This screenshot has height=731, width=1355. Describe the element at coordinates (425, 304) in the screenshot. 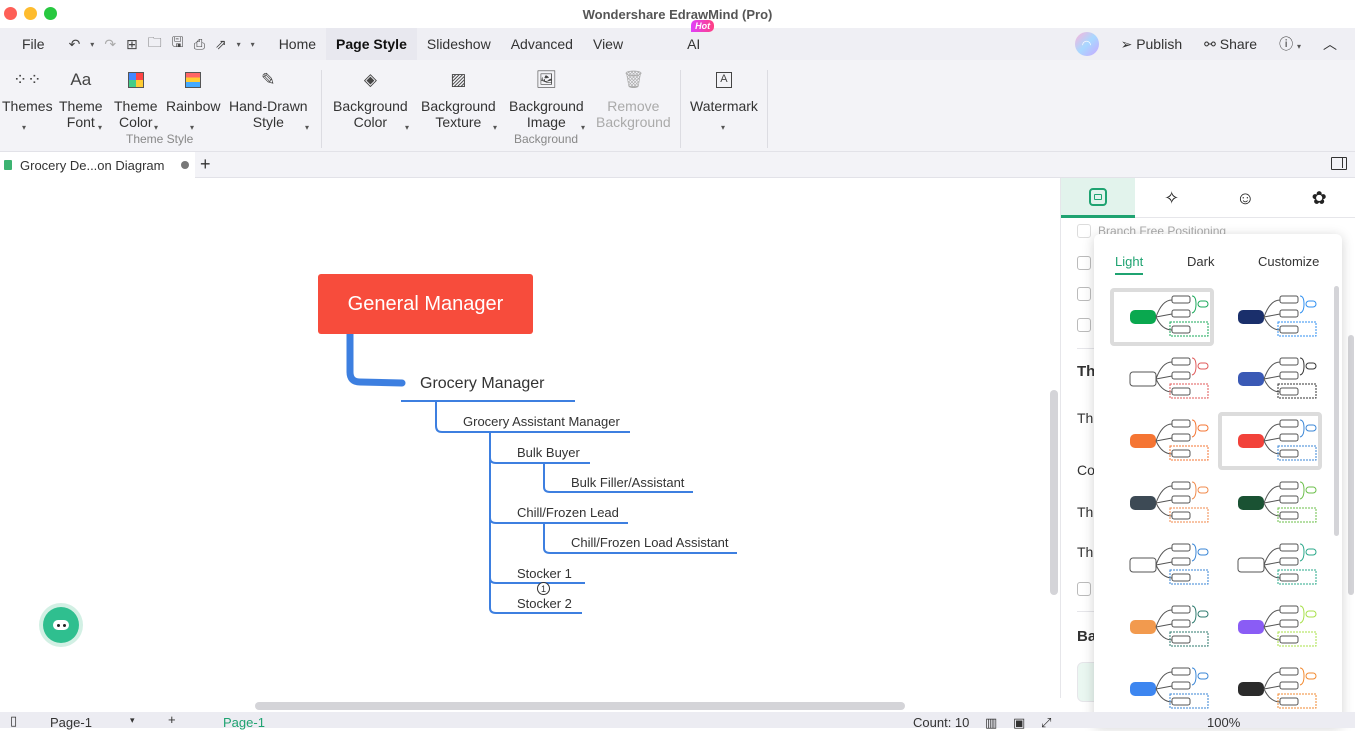

I see `root-node: General Manager` at that location.